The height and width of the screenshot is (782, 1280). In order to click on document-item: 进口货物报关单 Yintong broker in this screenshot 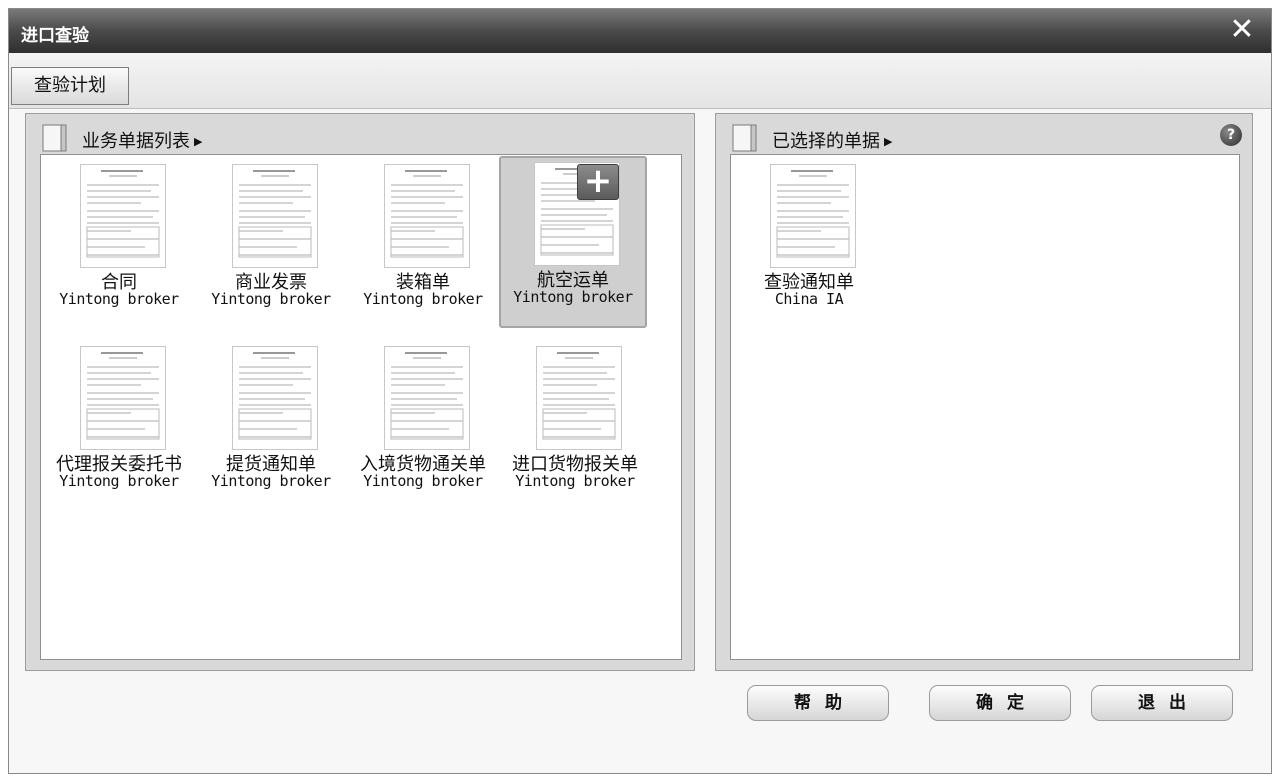, I will do `click(575, 426)`.